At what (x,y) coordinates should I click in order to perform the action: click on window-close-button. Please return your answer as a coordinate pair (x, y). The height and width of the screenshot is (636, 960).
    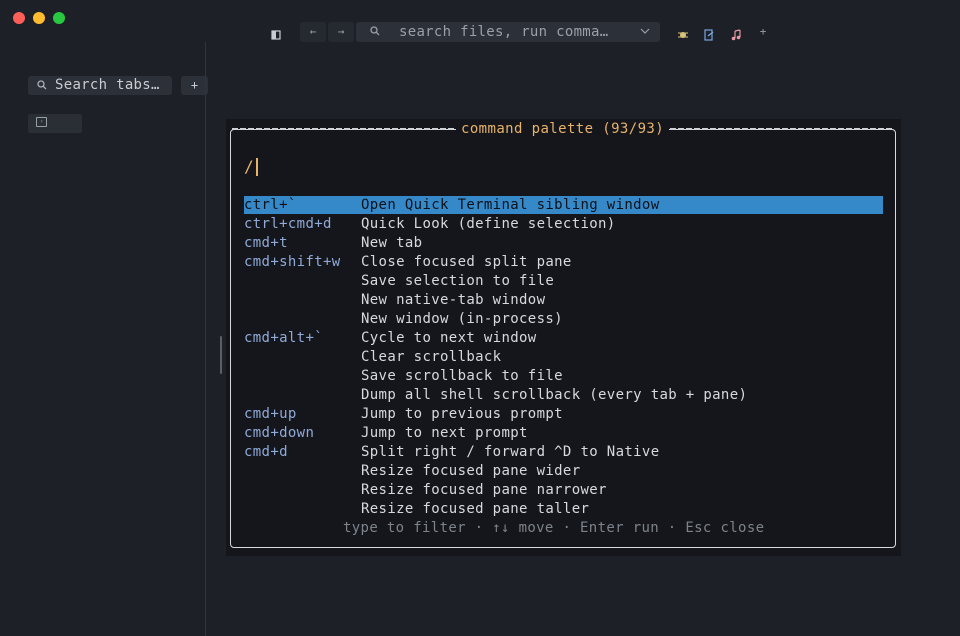
    Looking at the image, I should click on (19, 18).